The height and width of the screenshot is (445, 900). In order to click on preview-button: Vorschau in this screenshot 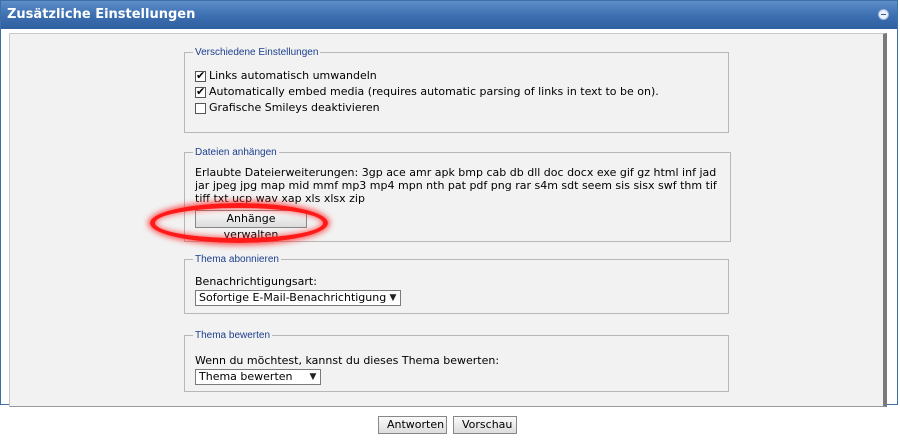, I will do `click(485, 425)`.